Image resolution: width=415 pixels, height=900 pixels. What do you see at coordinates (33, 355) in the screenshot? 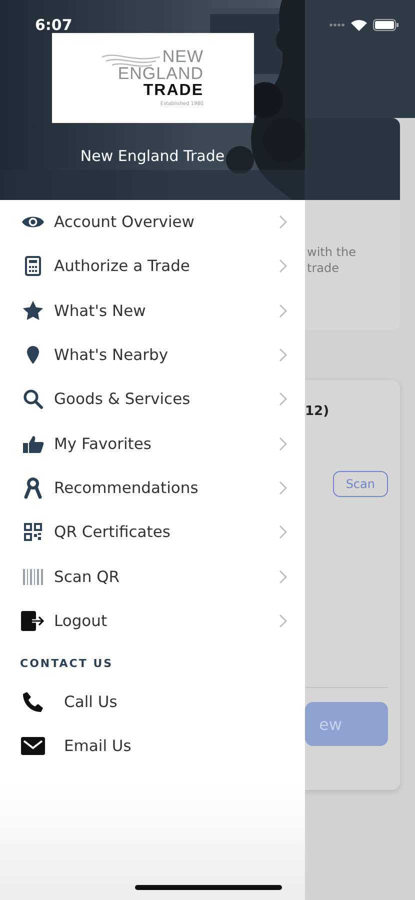
I see `map-pin-icon` at bounding box center [33, 355].